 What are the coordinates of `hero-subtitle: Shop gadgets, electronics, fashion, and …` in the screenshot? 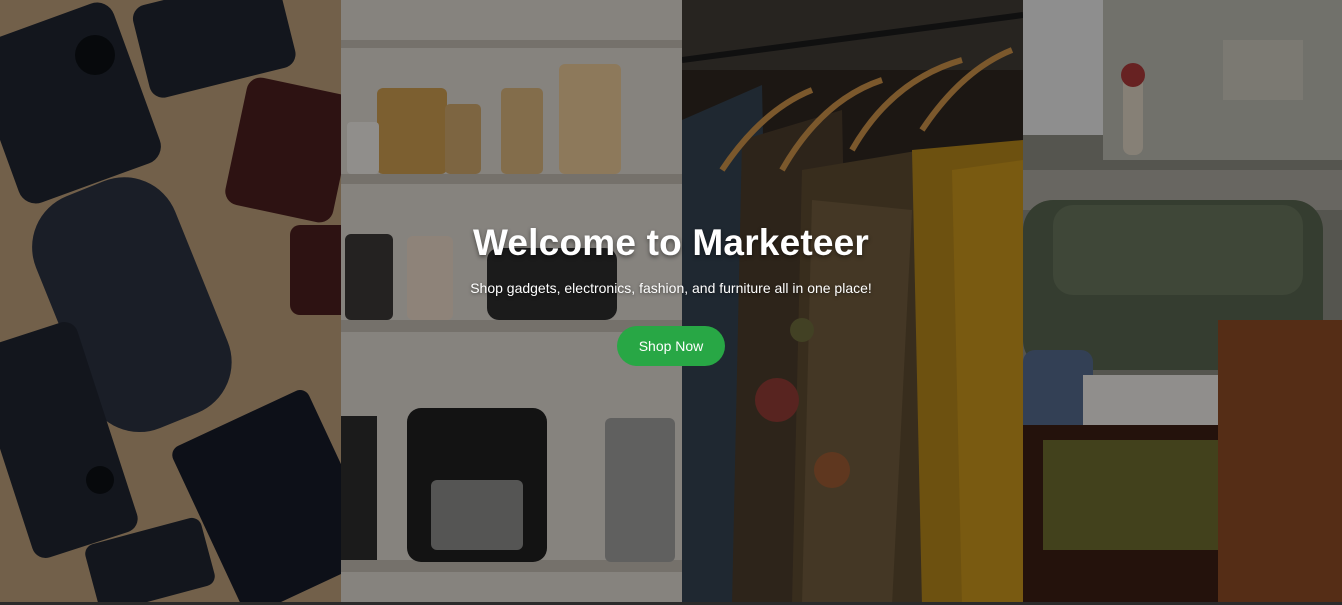 It's located at (671, 288).